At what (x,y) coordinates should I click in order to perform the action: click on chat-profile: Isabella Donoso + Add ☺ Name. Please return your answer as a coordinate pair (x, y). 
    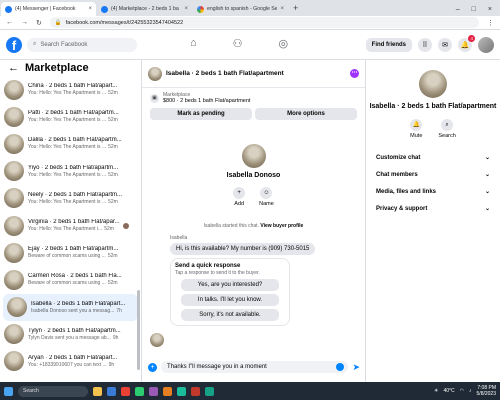
    Looking at the image, I should click on (253, 175).